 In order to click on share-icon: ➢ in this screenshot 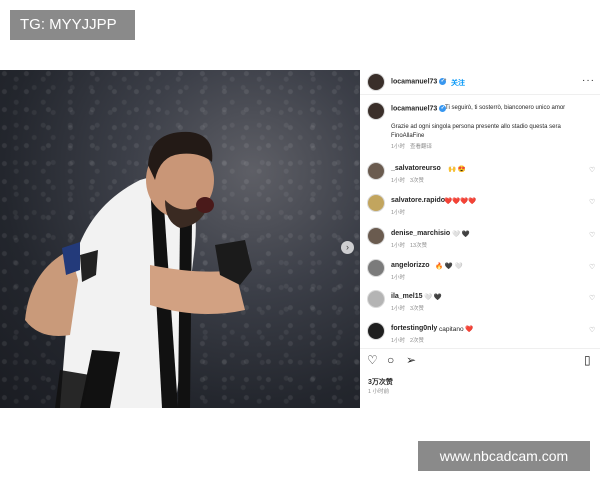, I will do `click(411, 360)`.